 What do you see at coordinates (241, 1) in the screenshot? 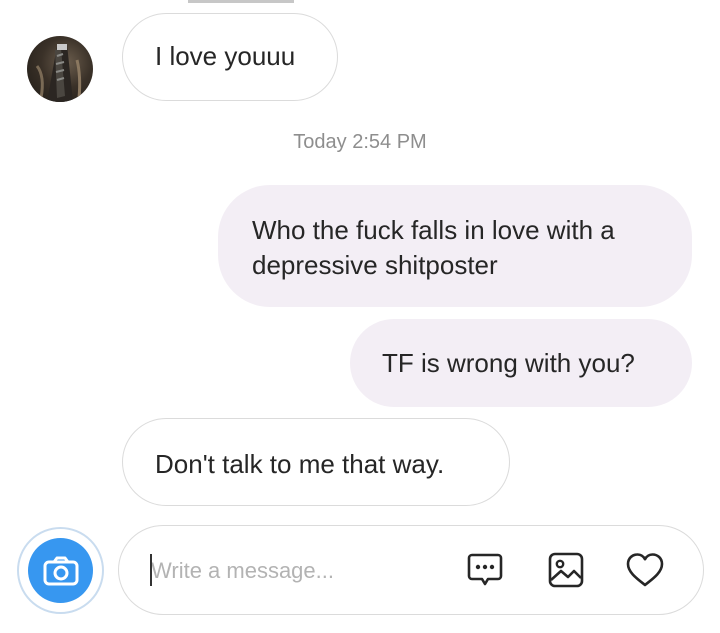
I see `scroll-divider` at bounding box center [241, 1].